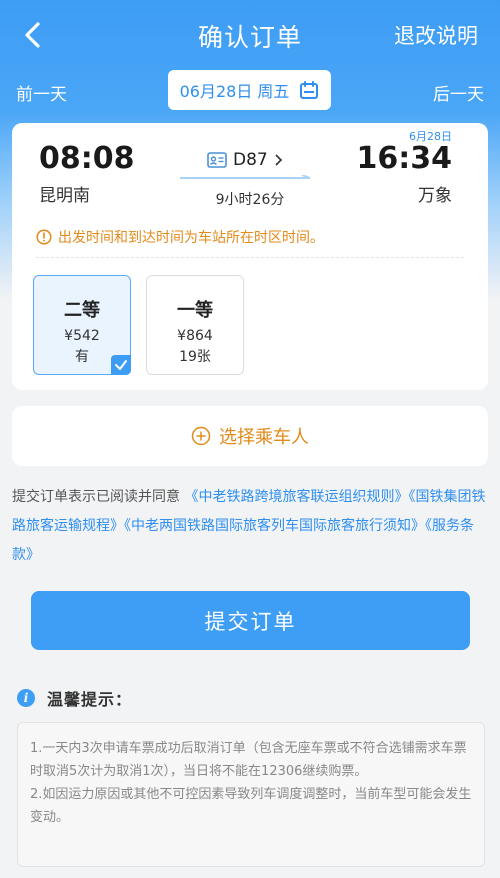  Describe the element at coordinates (195, 325) in the screenshot. I see `seat-option-first-class: 一等 ¥864 19张` at that location.